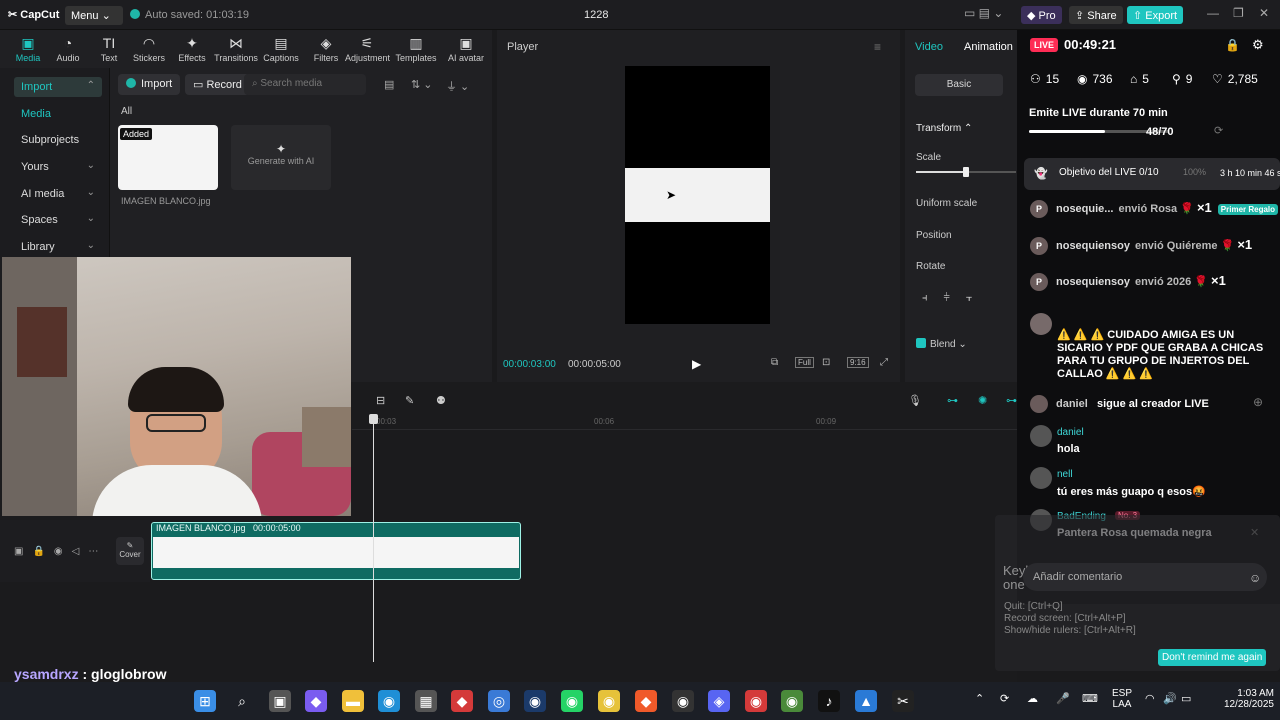  Describe the element at coordinates (1182, 79) in the screenshot. I see `live-stat: ⚲ 9` at that location.